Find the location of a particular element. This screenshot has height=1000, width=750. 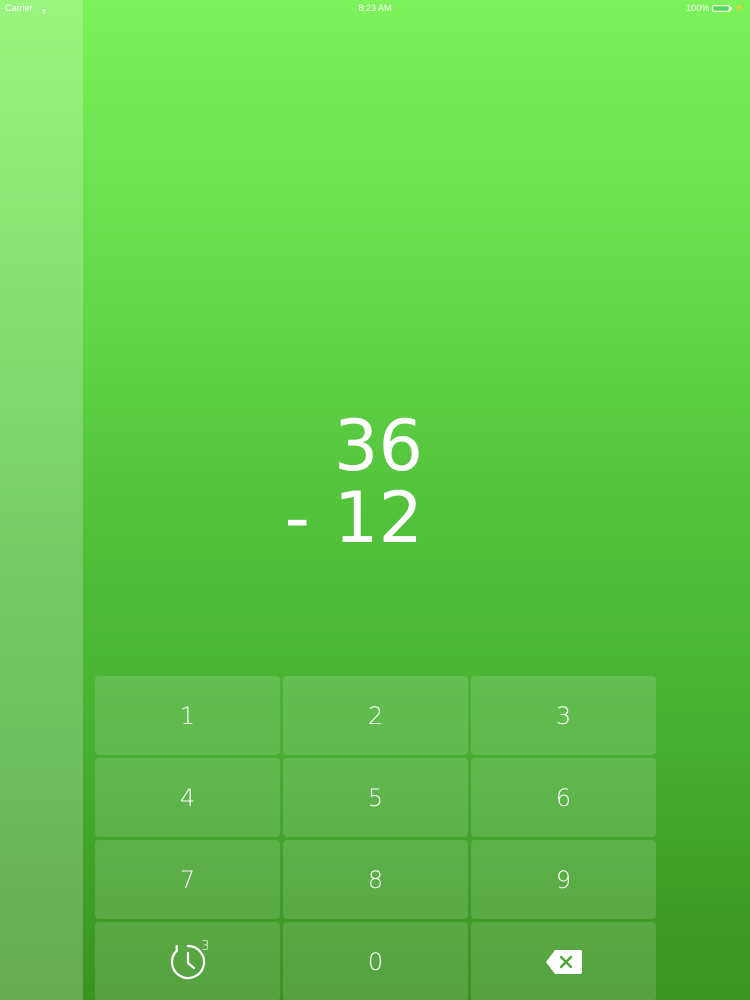

key-6: 6 is located at coordinates (563, 797).